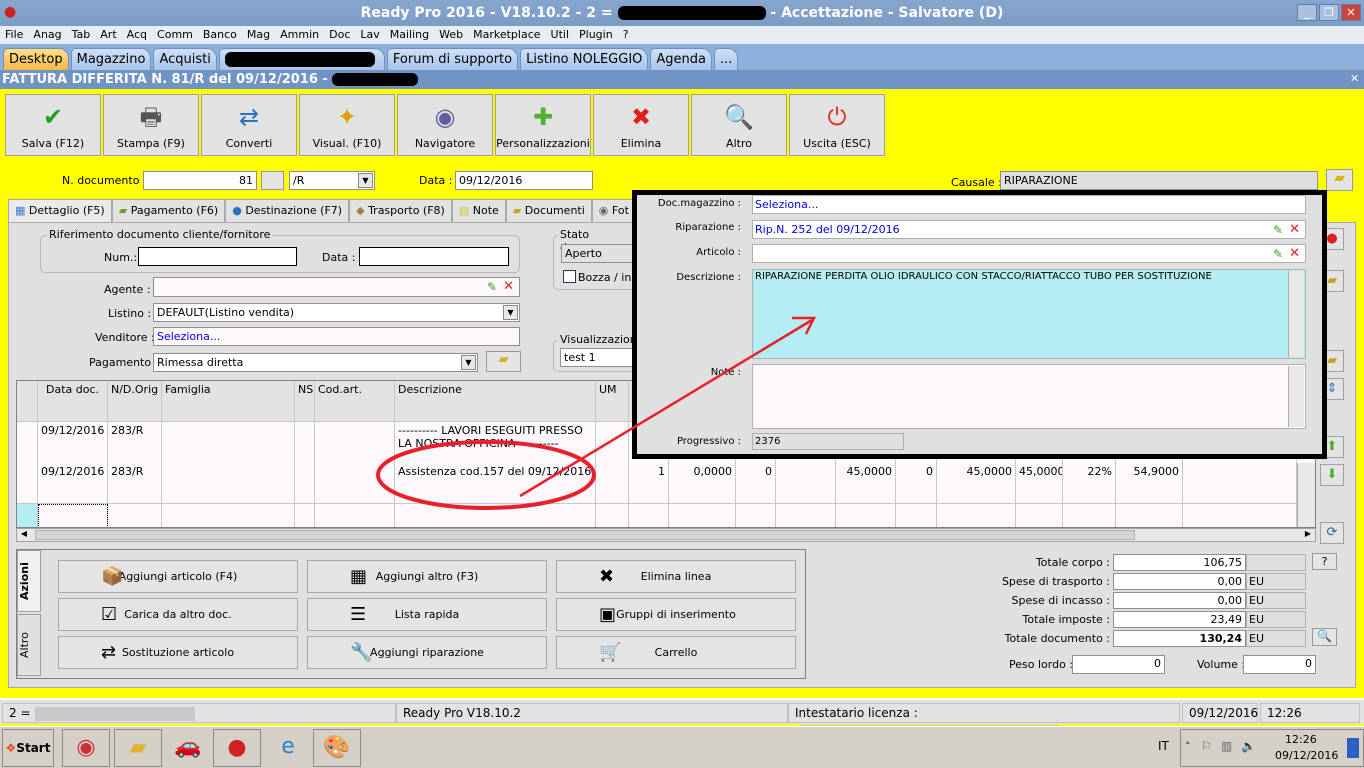  What do you see at coordinates (856, 713) in the screenshot?
I see `license-label: Intestatario licenza :` at bounding box center [856, 713].